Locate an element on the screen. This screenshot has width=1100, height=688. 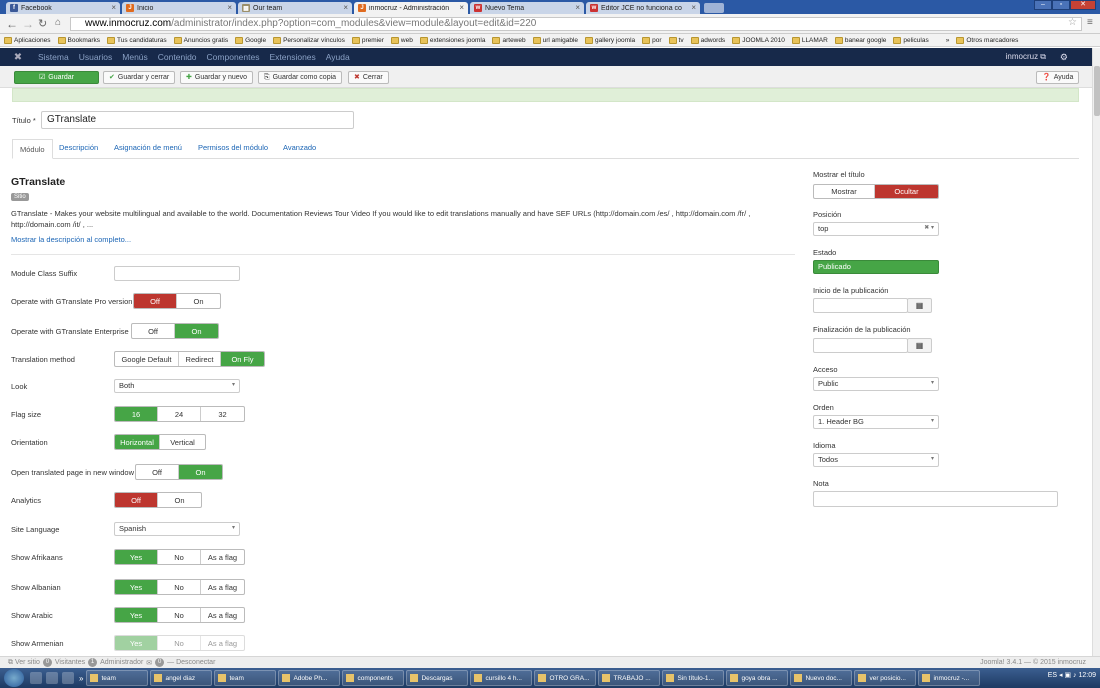
bookmark-tus-candidaturas: Tus candidaturas is located at coordinates (137, 40).